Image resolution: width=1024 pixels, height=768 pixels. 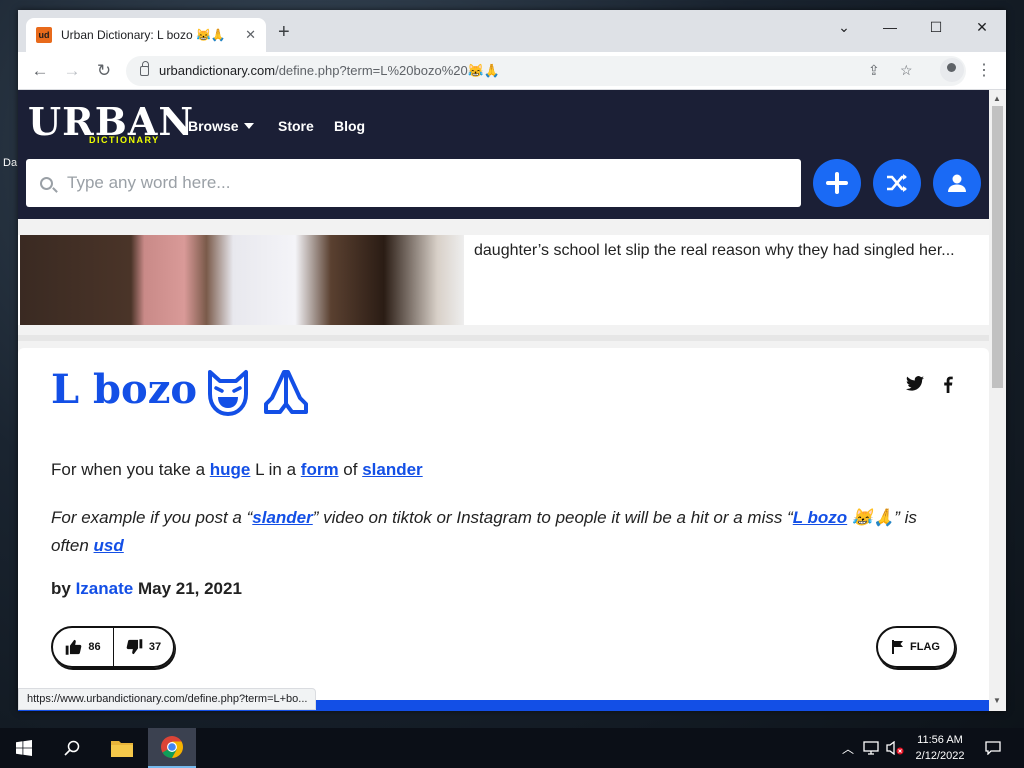 I want to click on flag-icon, so click(x=898, y=647).